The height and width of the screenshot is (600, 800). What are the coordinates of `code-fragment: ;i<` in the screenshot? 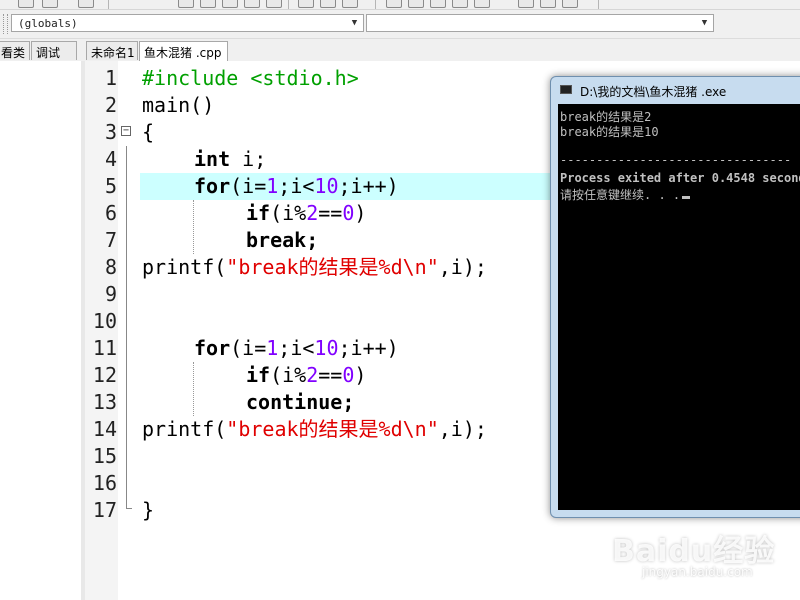 It's located at (296, 186).